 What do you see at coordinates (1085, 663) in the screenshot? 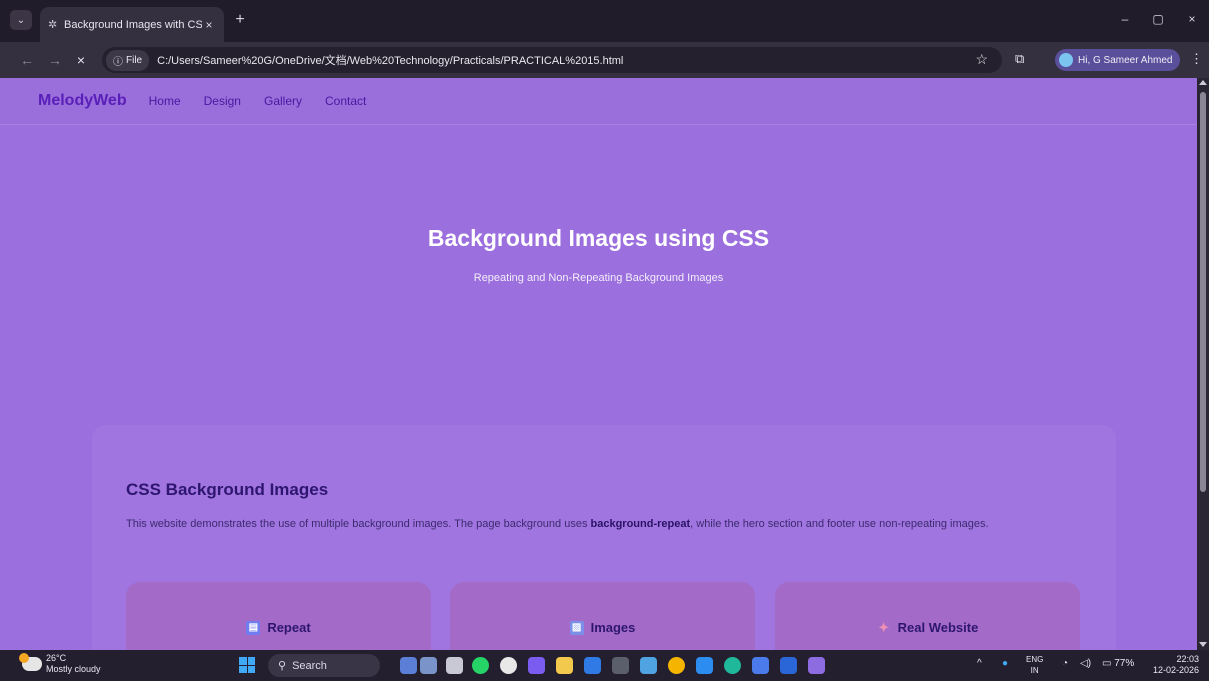
I see `volume-icon: ◁)` at bounding box center [1085, 663].